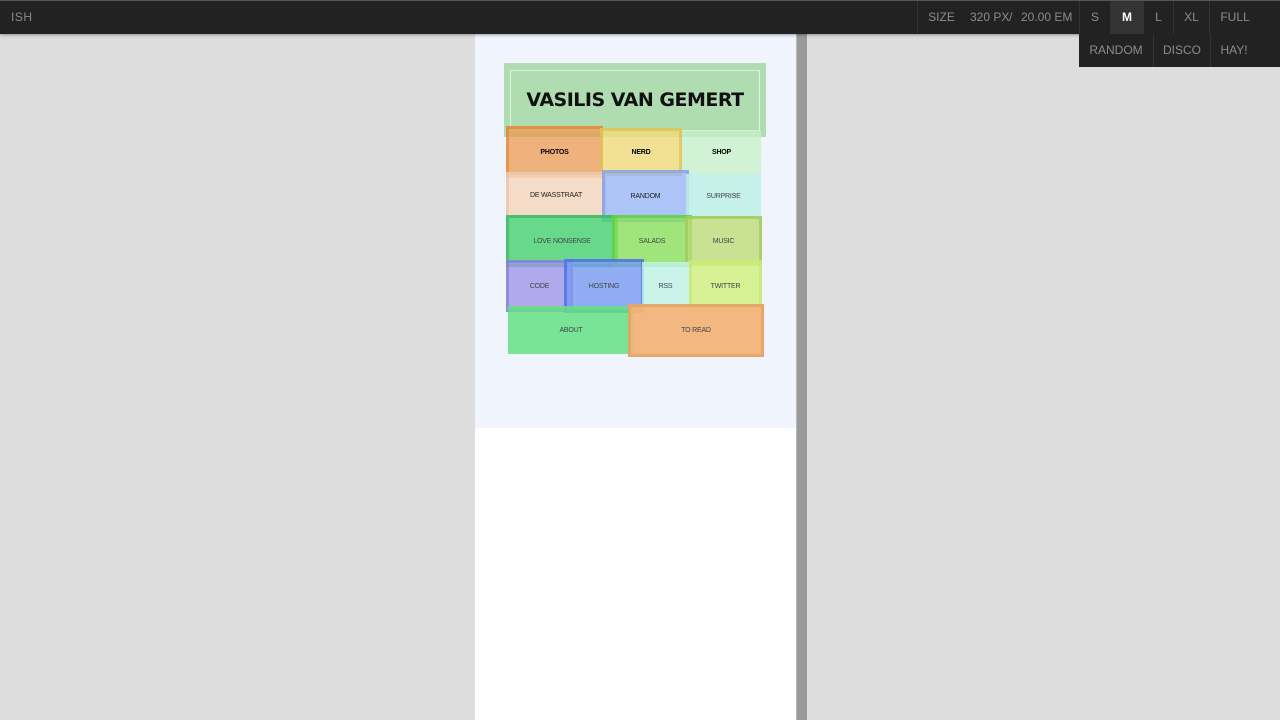 The image size is (1280, 720). What do you see at coordinates (801, 377) in the screenshot?
I see `viewport-resize-handle` at bounding box center [801, 377].